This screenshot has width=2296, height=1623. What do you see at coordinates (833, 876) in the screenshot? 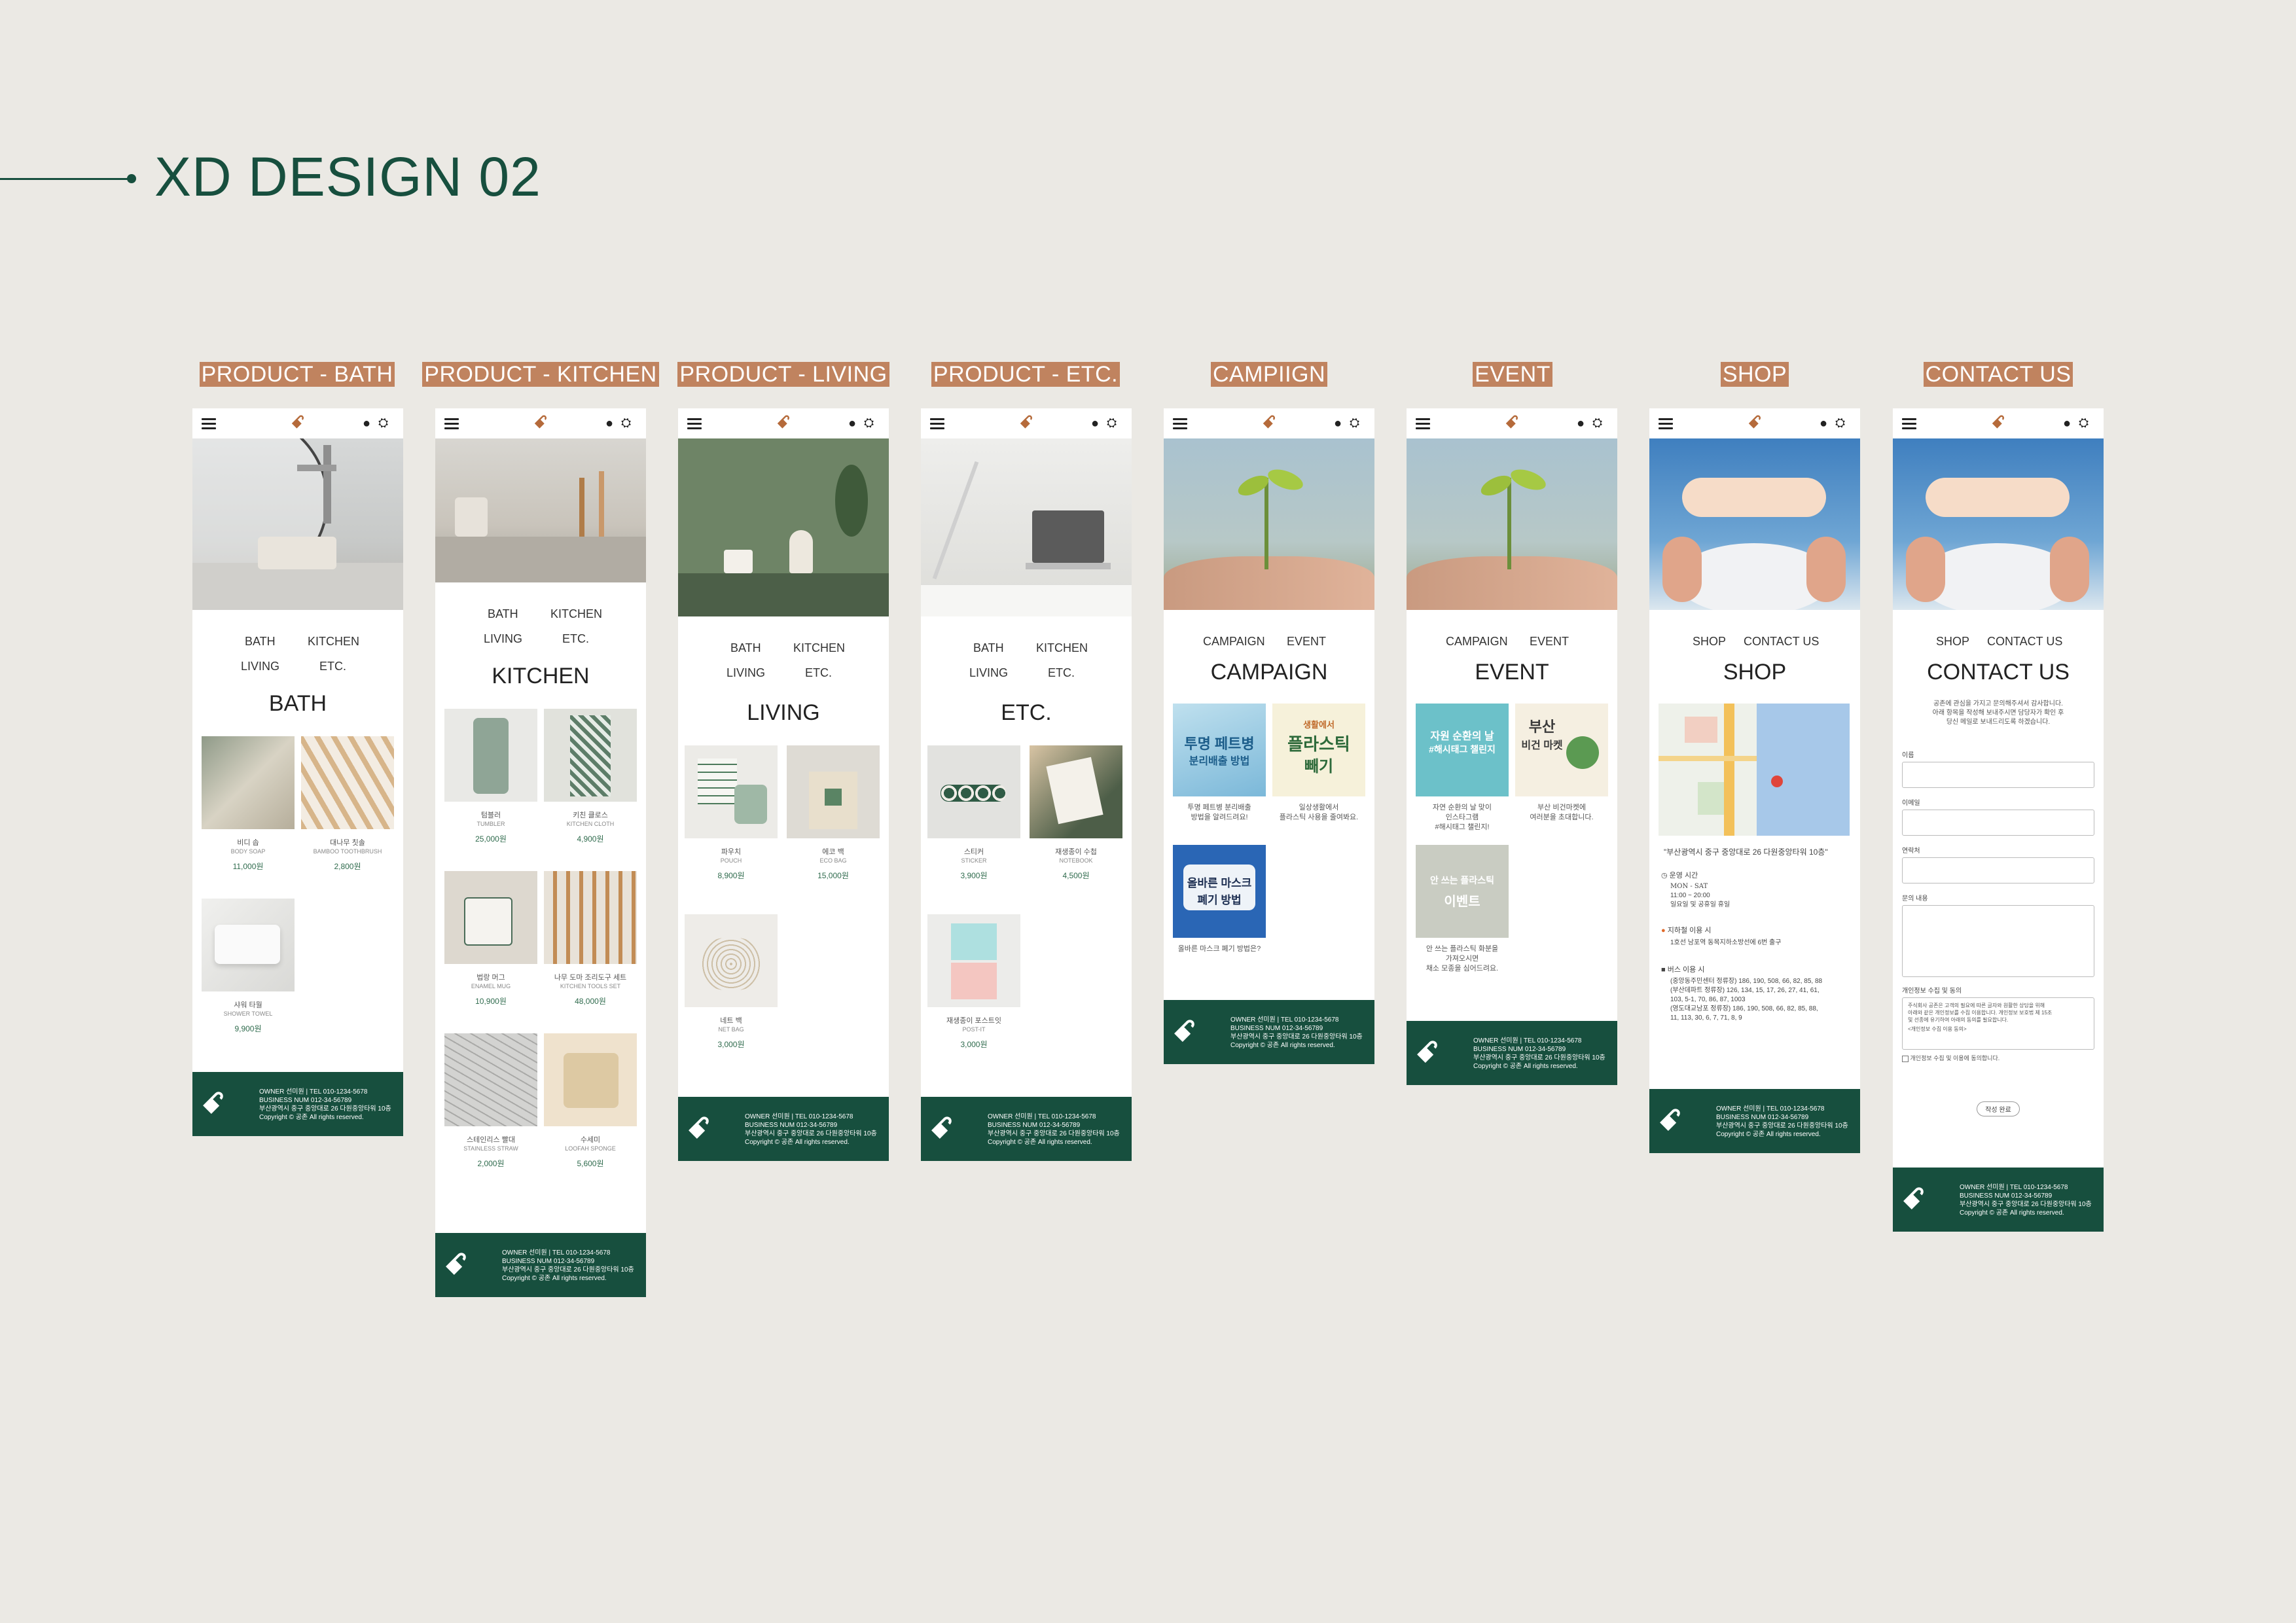
I see `product-price: 15,000원` at bounding box center [833, 876].